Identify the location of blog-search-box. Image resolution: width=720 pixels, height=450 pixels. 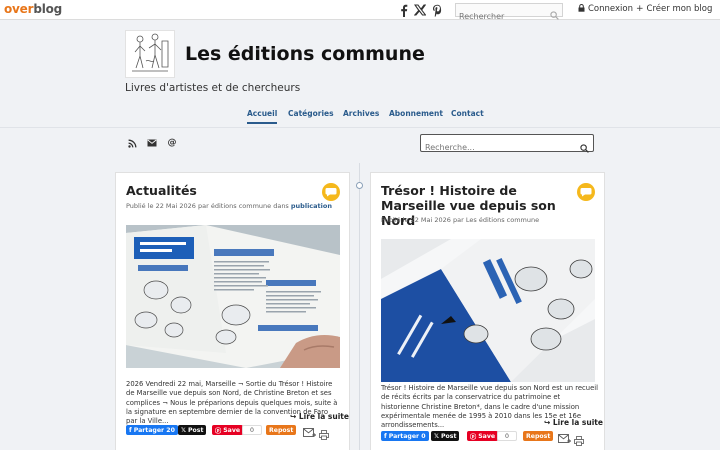
(507, 145).